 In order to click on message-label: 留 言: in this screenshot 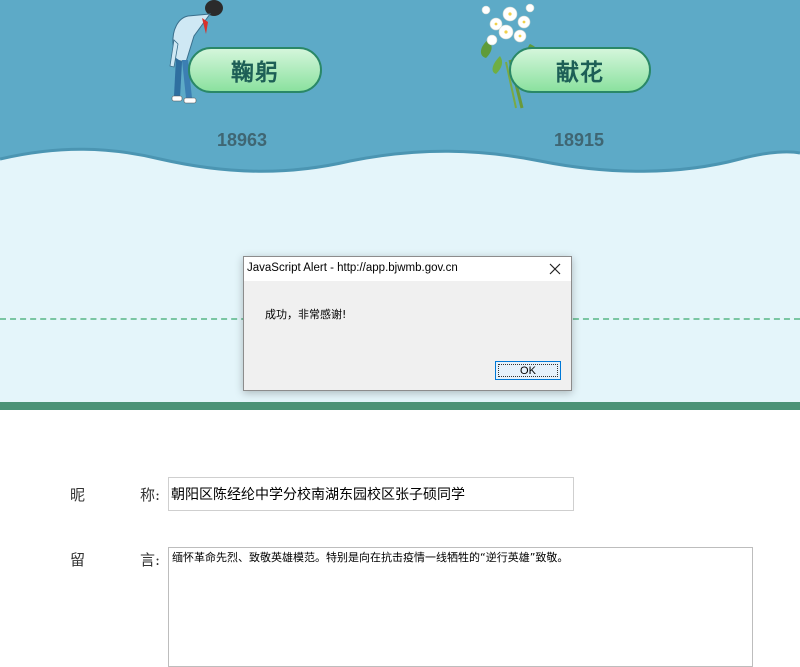, I will do `click(115, 559)`.